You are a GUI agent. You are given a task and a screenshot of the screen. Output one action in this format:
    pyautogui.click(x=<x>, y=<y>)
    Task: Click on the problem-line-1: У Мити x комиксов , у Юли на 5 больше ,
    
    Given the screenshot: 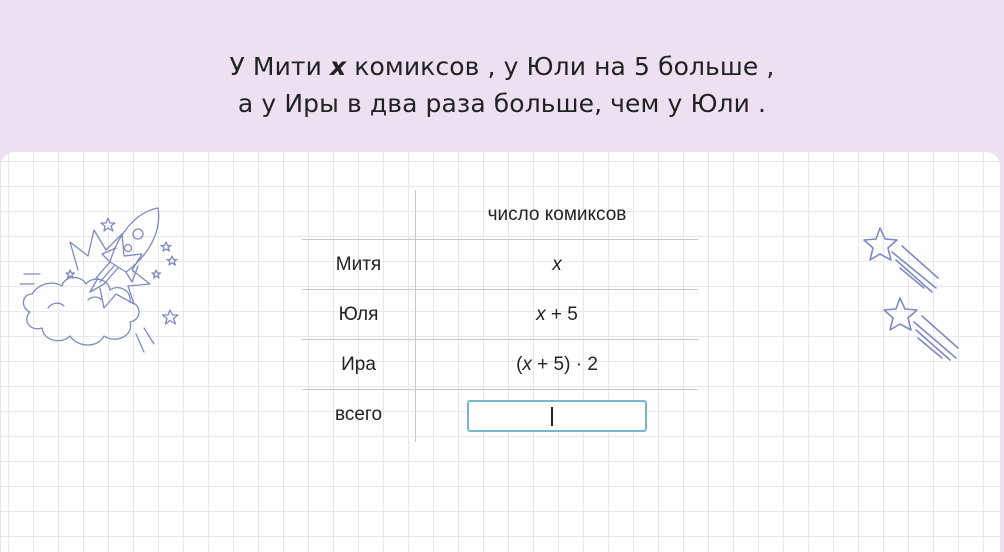 What is the action you would take?
    pyautogui.click(x=502, y=66)
    